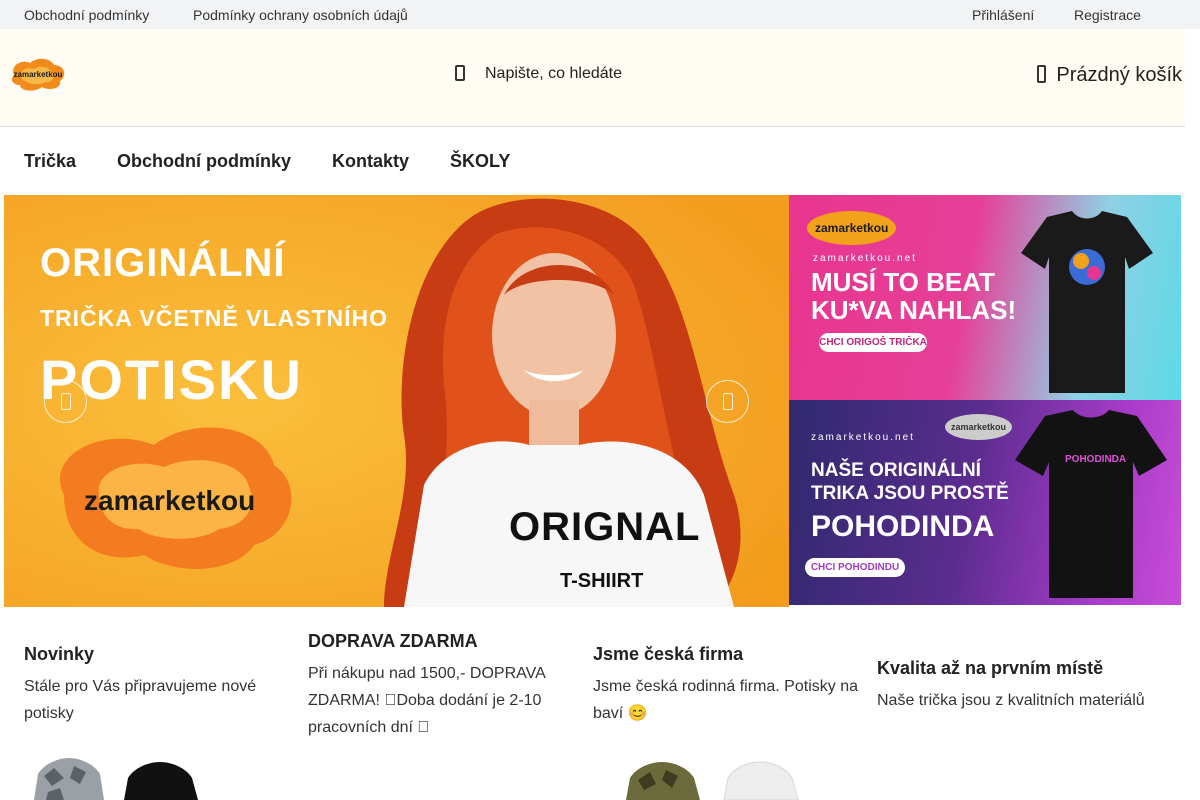  I want to click on cart-icon, so click(1042, 74).